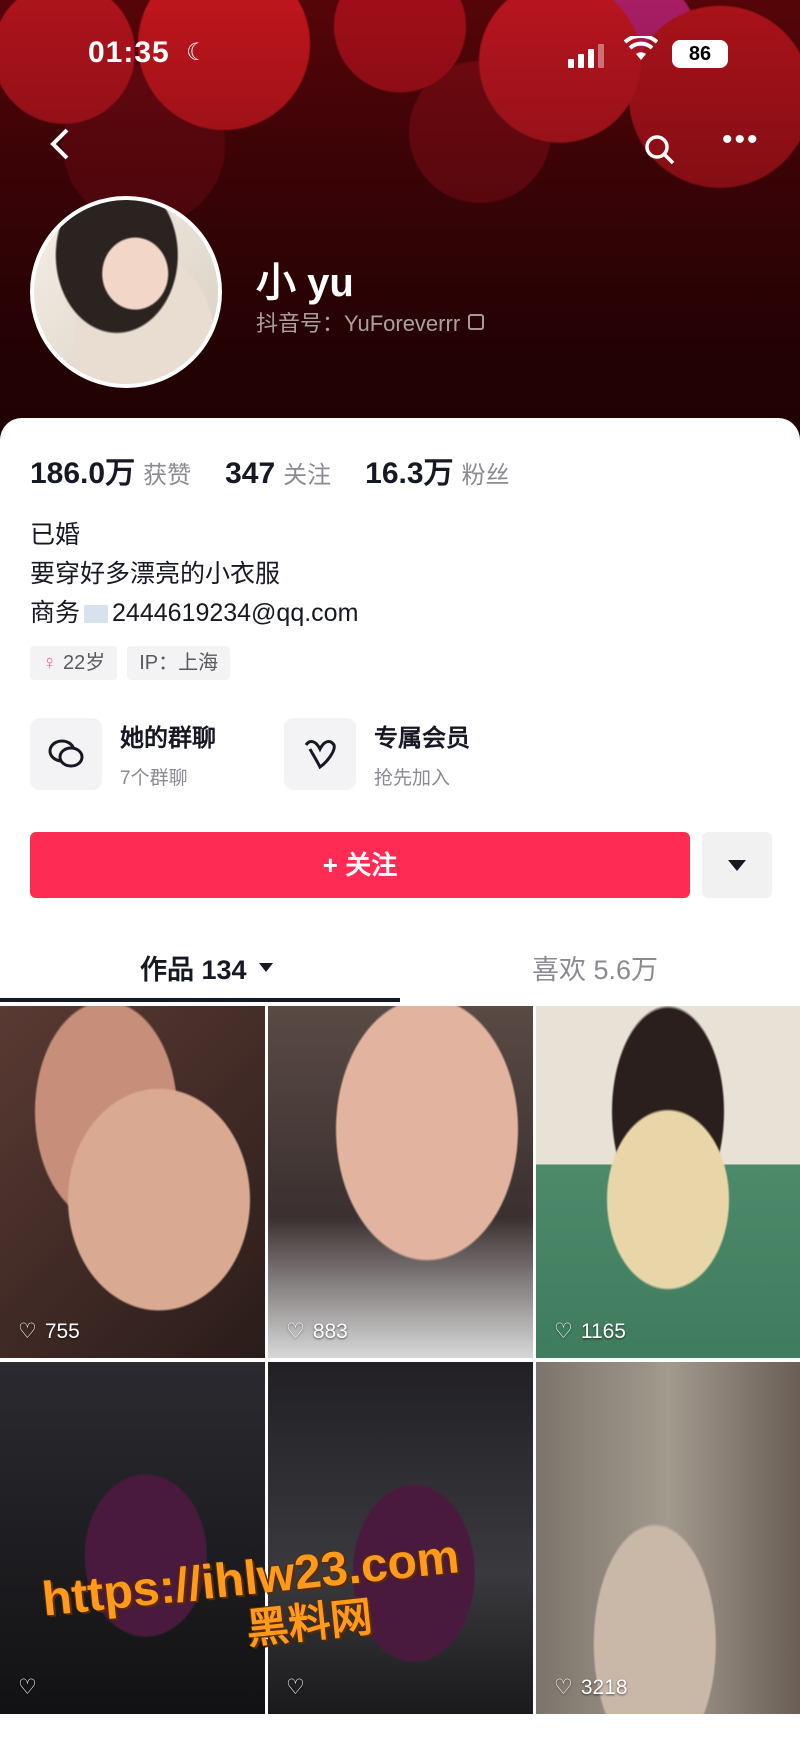 The width and height of the screenshot is (800, 1740). I want to click on likes-label: 获赞, so click(167, 475).